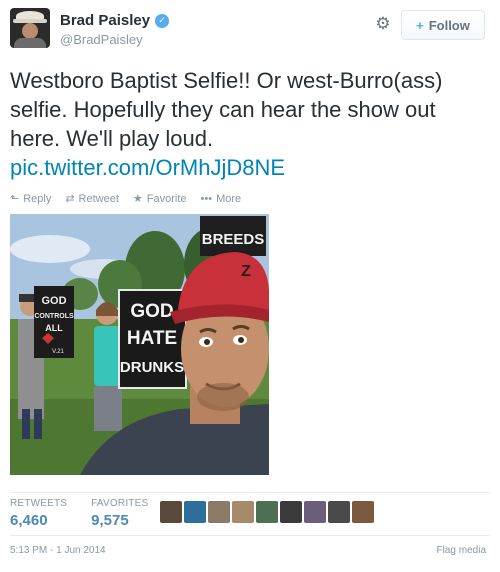 This screenshot has height=572, width=500. What do you see at coordinates (420, 25) in the screenshot?
I see `follow-plus-icon: +` at bounding box center [420, 25].